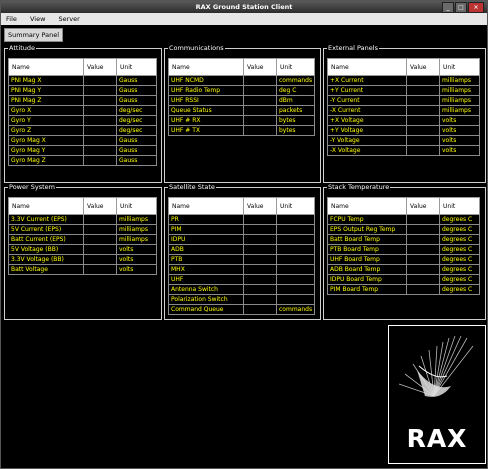 This screenshot has width=488, height=469. I want to click on table-row: -Y Current milliamps, so click(403, 100).